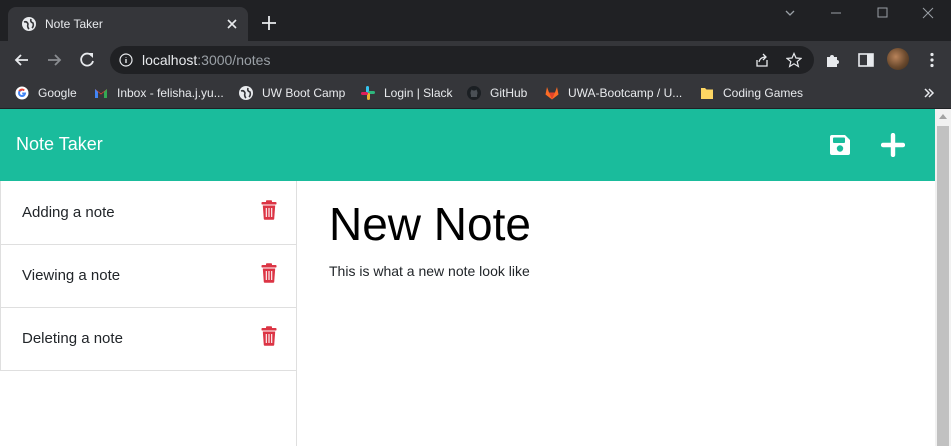  Describe the element at coordinates (552, 93) in the screenshot. I see `gitlab-icon` at that location.